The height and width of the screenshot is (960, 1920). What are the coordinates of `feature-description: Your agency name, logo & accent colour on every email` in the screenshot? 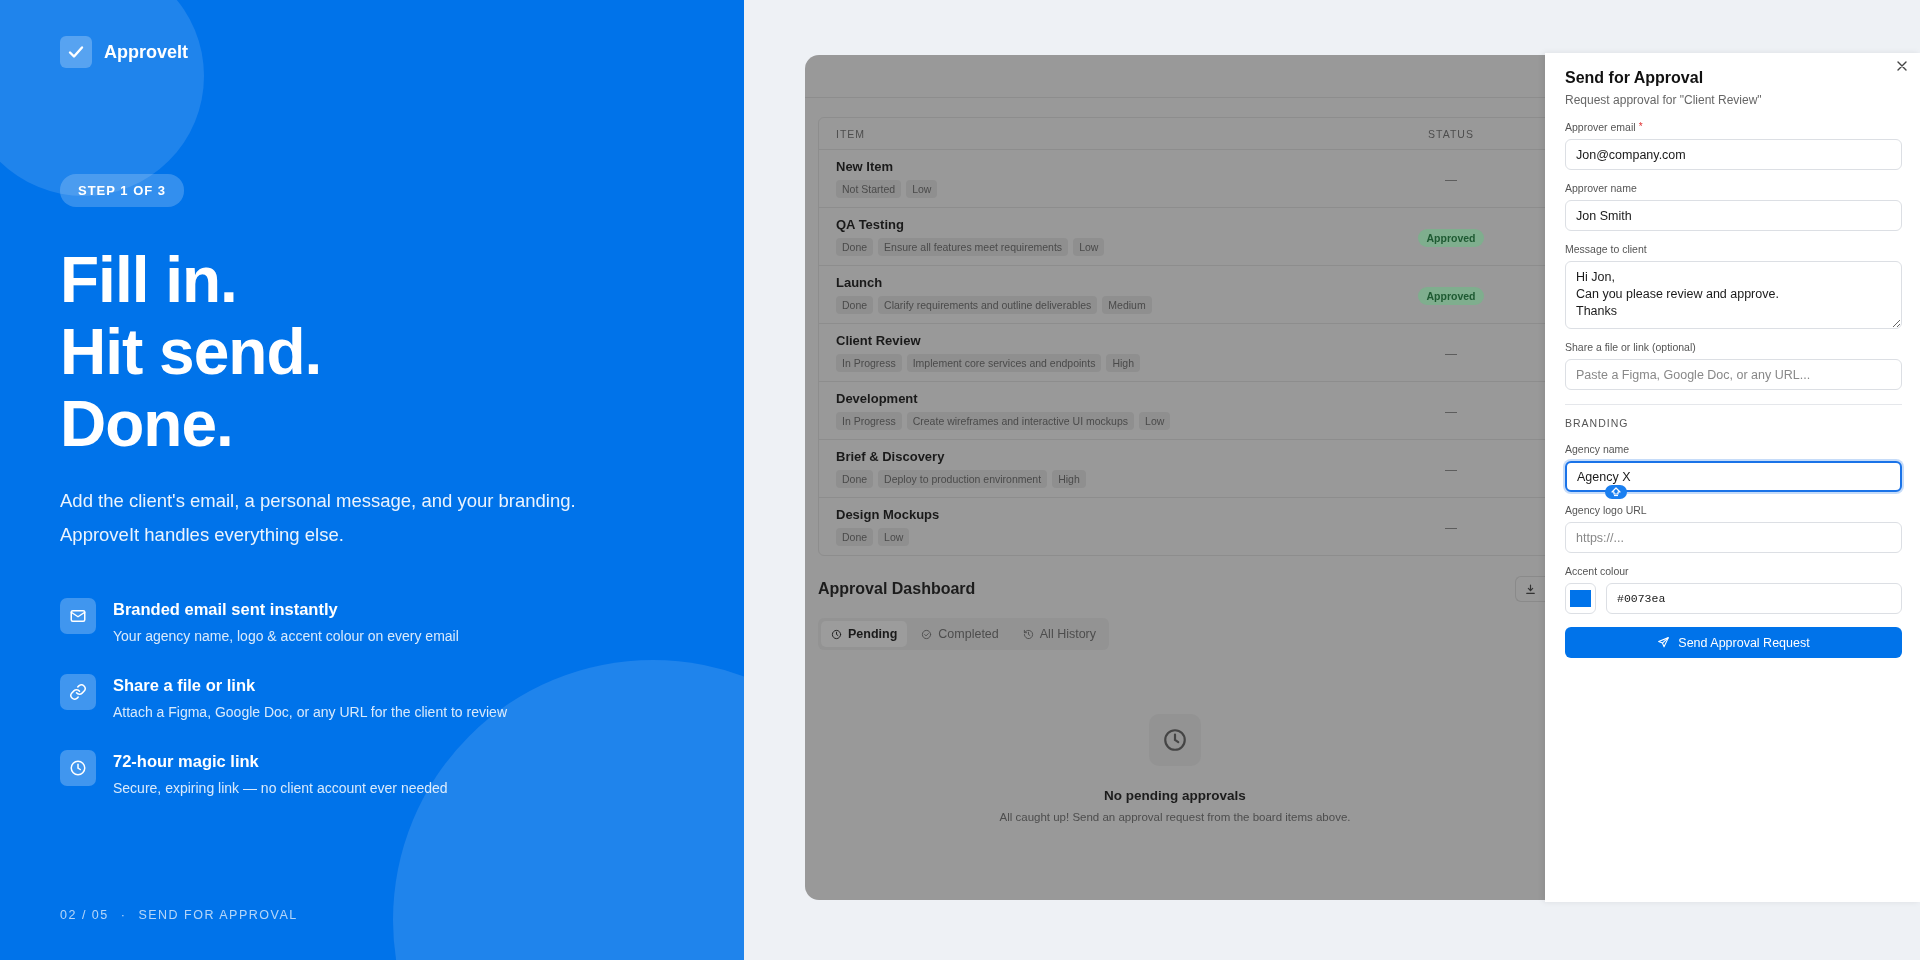 It's located at (286, 636).